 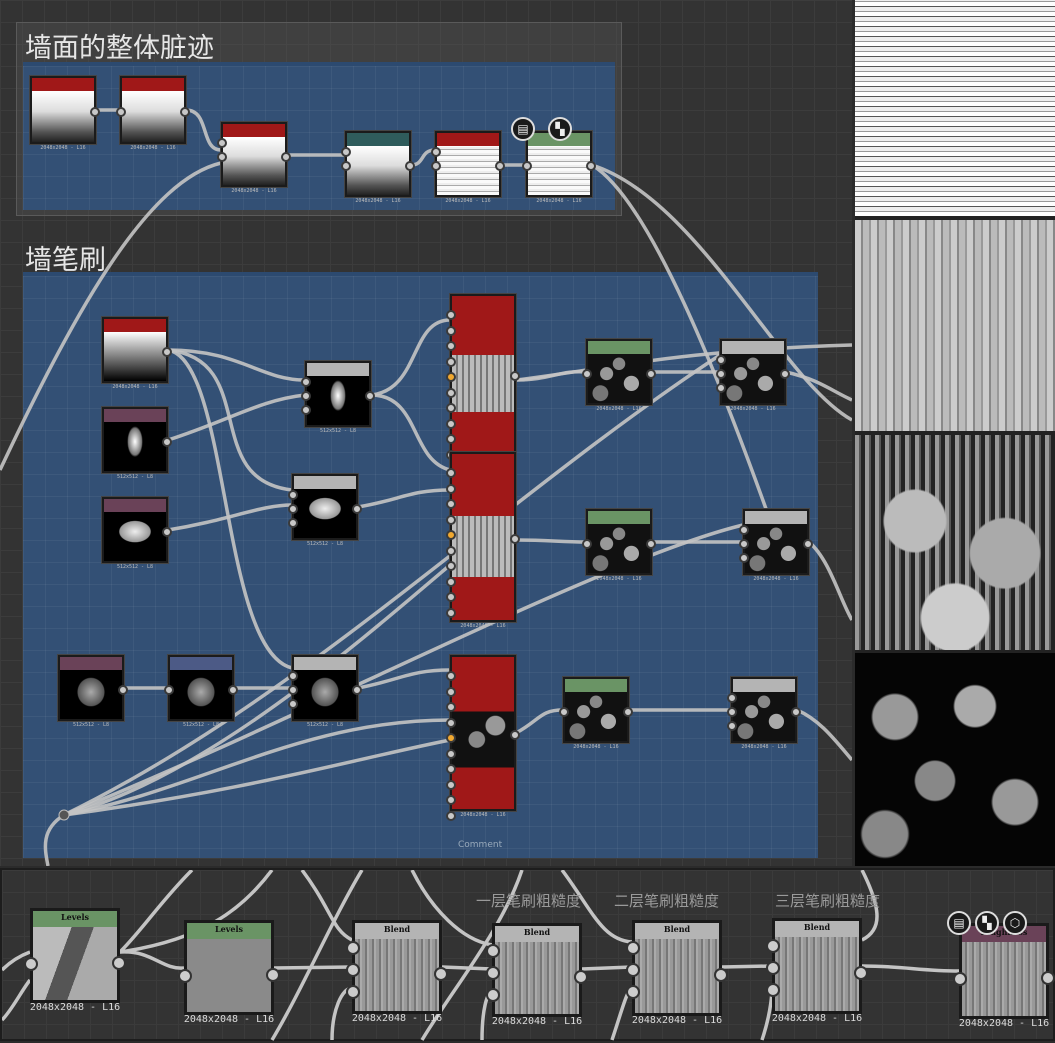 What do you see at coordinates (229, 972) in the screenshot?
I see `bottom-graph-node: Levels 2048x2048 - L16` at bounding box center [229, 972].